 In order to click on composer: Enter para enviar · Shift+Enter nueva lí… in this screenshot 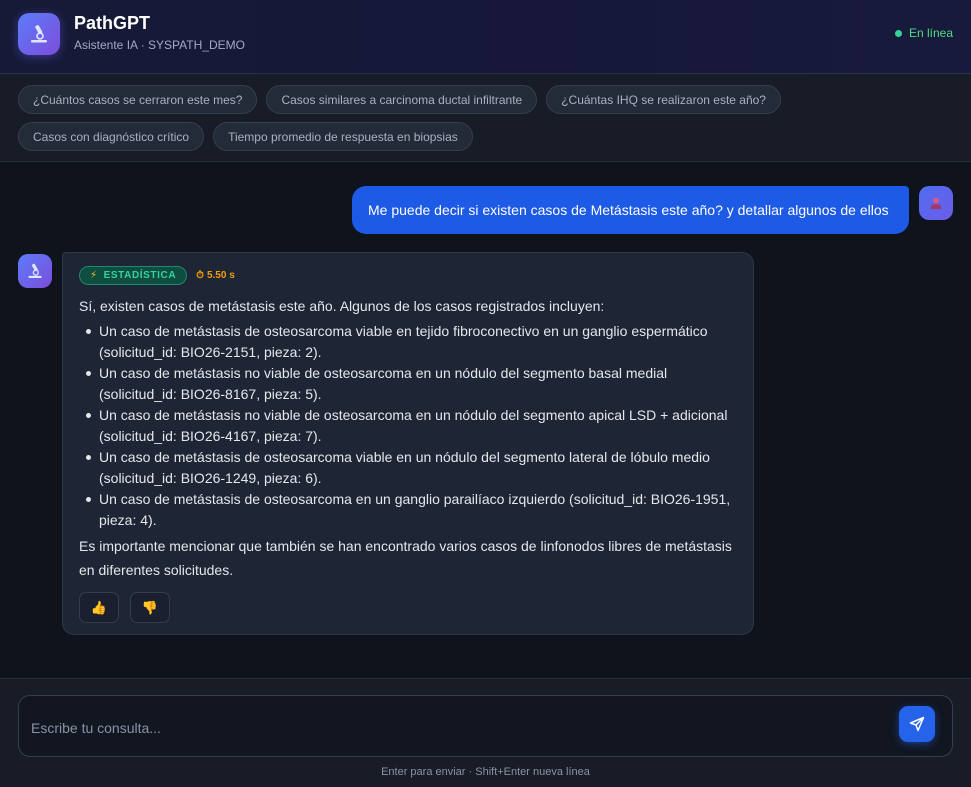, I will do `click(485, 732)`.